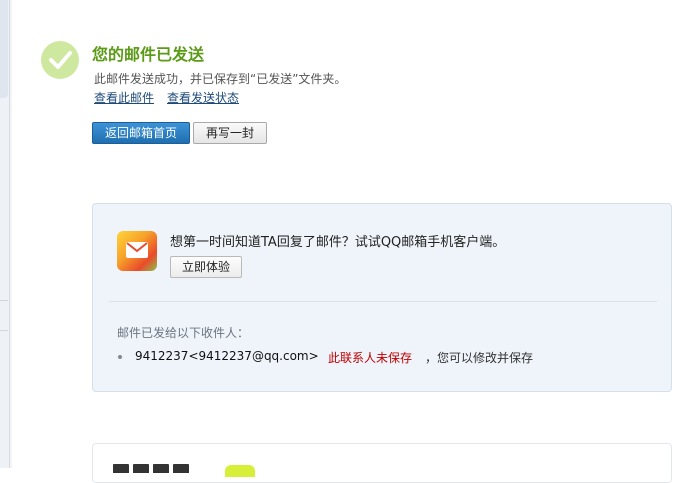 This screenshot has height=483, width=688. Describe the element at coordinates (230, 133) in the screenshot. I see `write-again-button: 再写一封` at that location.